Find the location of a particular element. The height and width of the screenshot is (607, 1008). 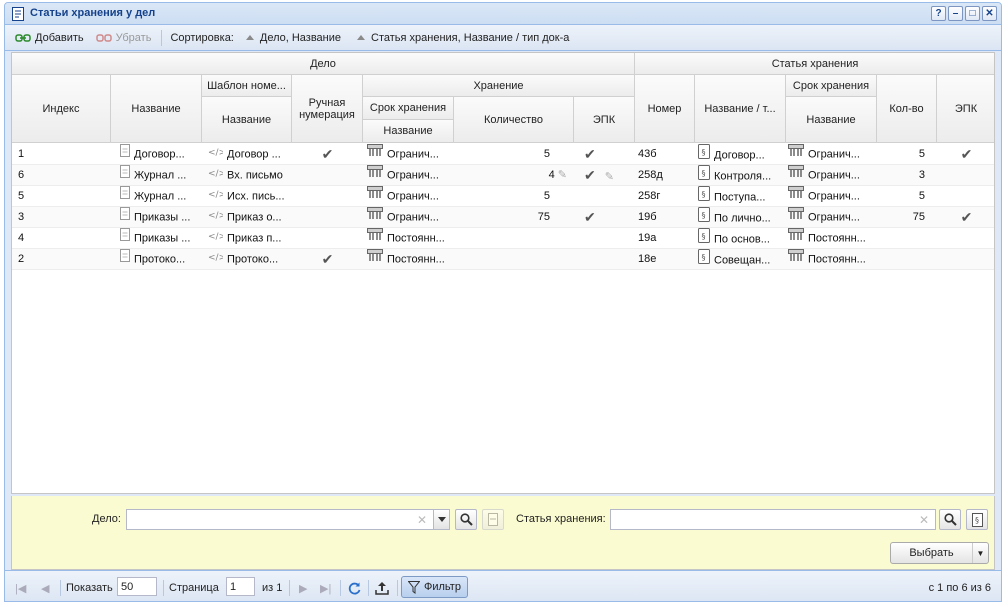

next-page-icon: ▶ is located at coordinates (303, 588).